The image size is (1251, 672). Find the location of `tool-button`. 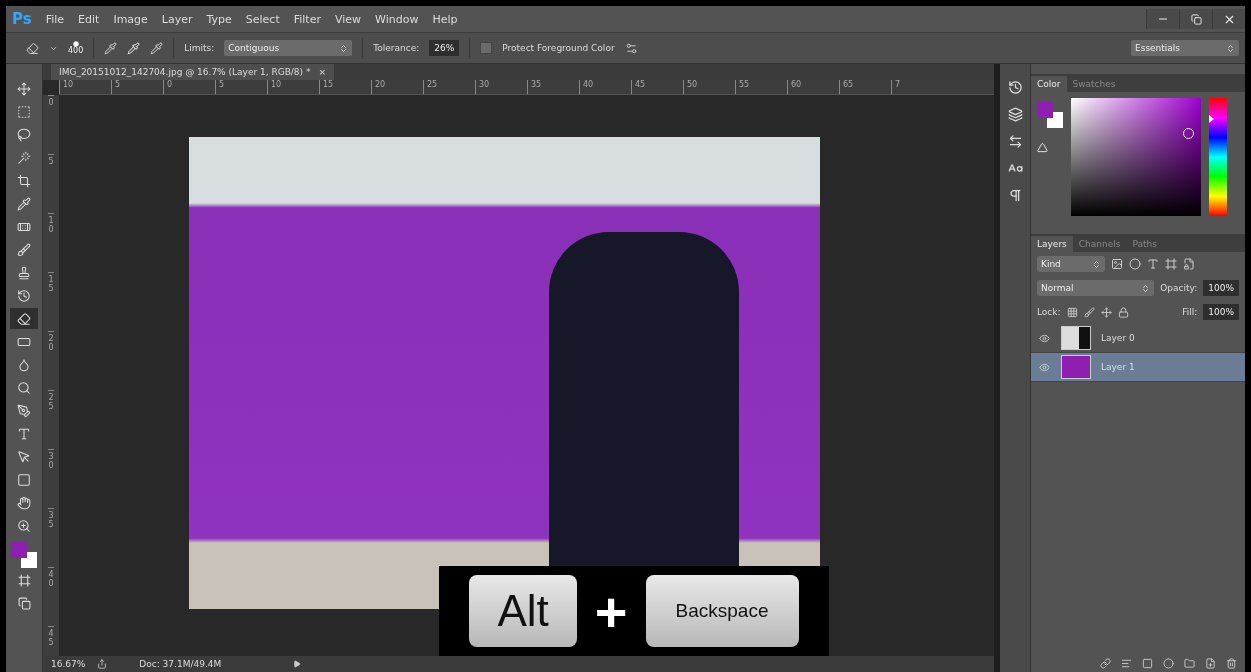

tool-button is located at coordinates (24, 318).